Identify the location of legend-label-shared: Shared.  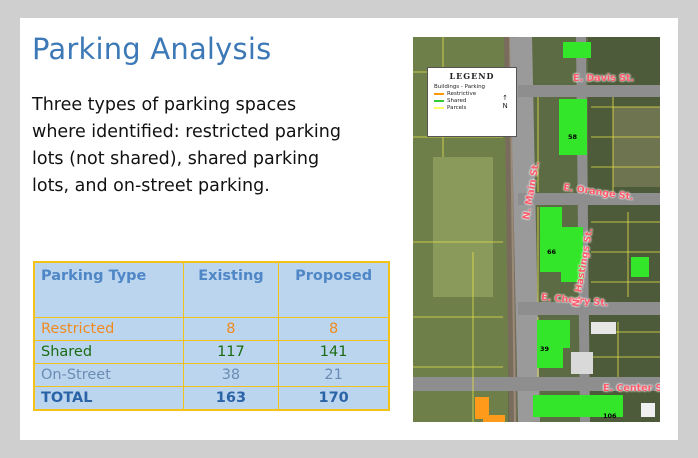
(457, 101).